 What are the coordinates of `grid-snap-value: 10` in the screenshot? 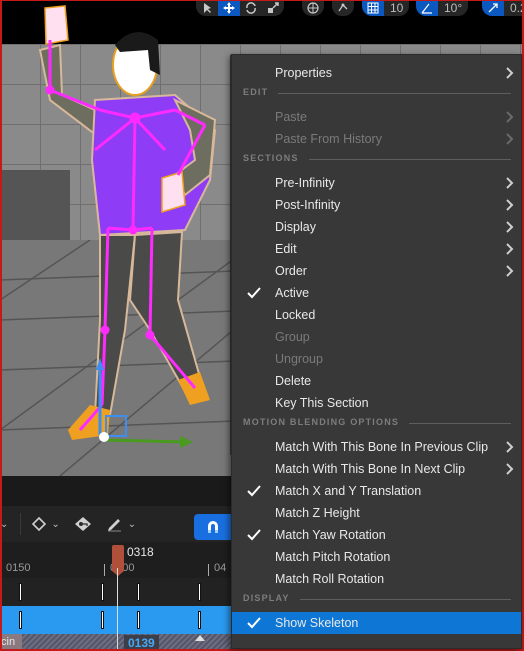 It's located at (397, 8).